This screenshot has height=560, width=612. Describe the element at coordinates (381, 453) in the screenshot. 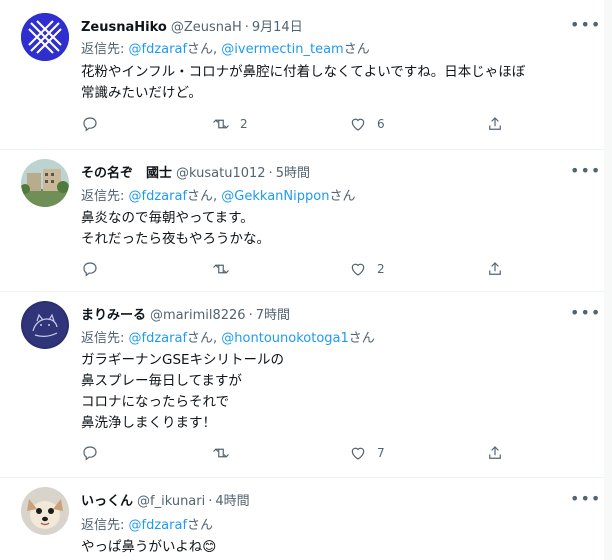

I see `like-count: 7` at that location.